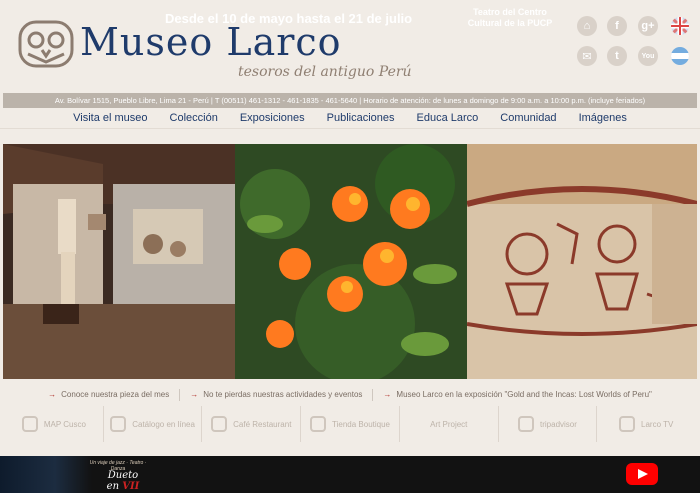 This screenshot has width=700, height=493. Describe the element at coordinates (448, 118) in the screenshot. I see `nav-educa: Educa Larco` at that location.